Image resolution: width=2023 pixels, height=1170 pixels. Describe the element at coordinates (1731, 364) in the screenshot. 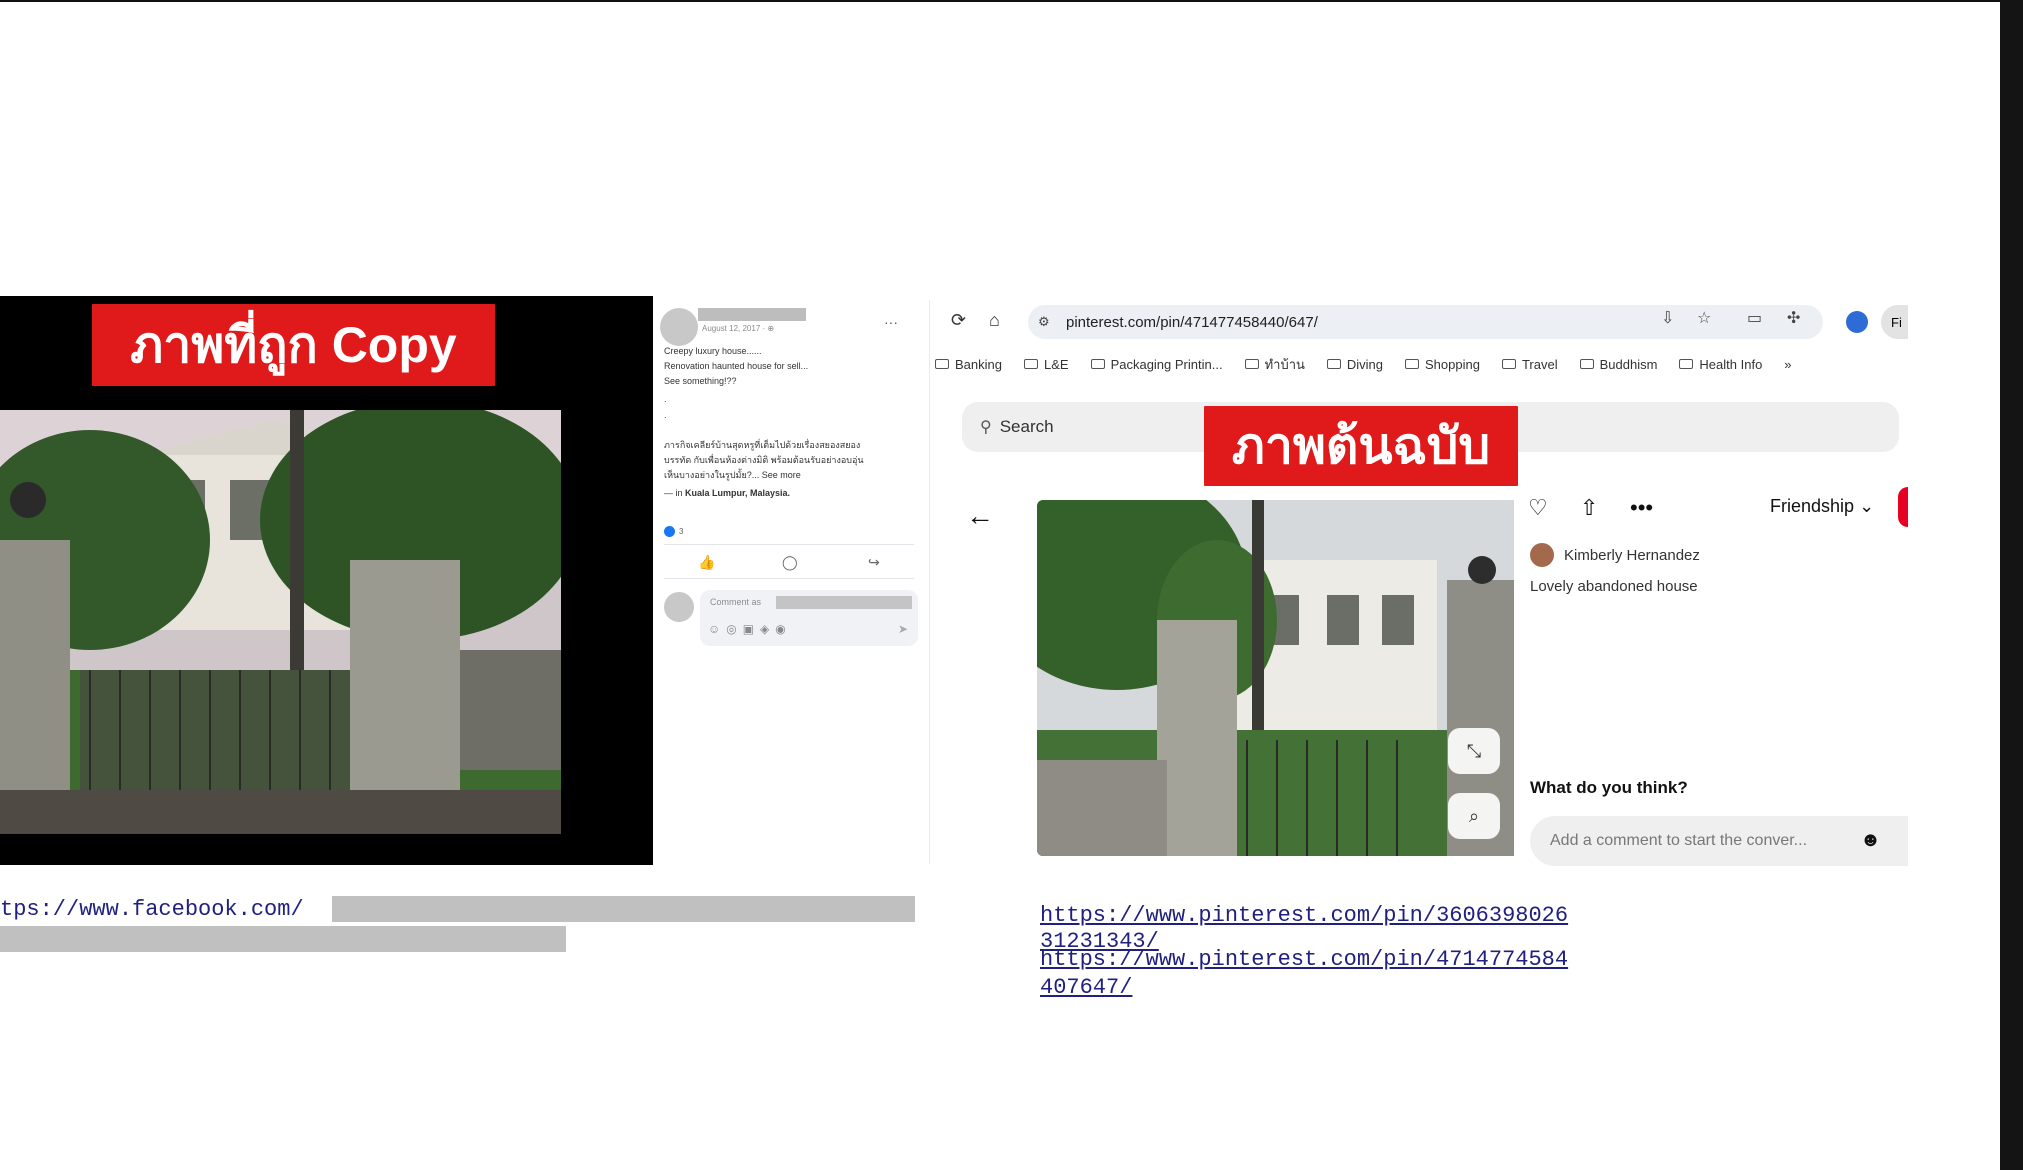

I see `bookmark-label: Health Info` at that location.